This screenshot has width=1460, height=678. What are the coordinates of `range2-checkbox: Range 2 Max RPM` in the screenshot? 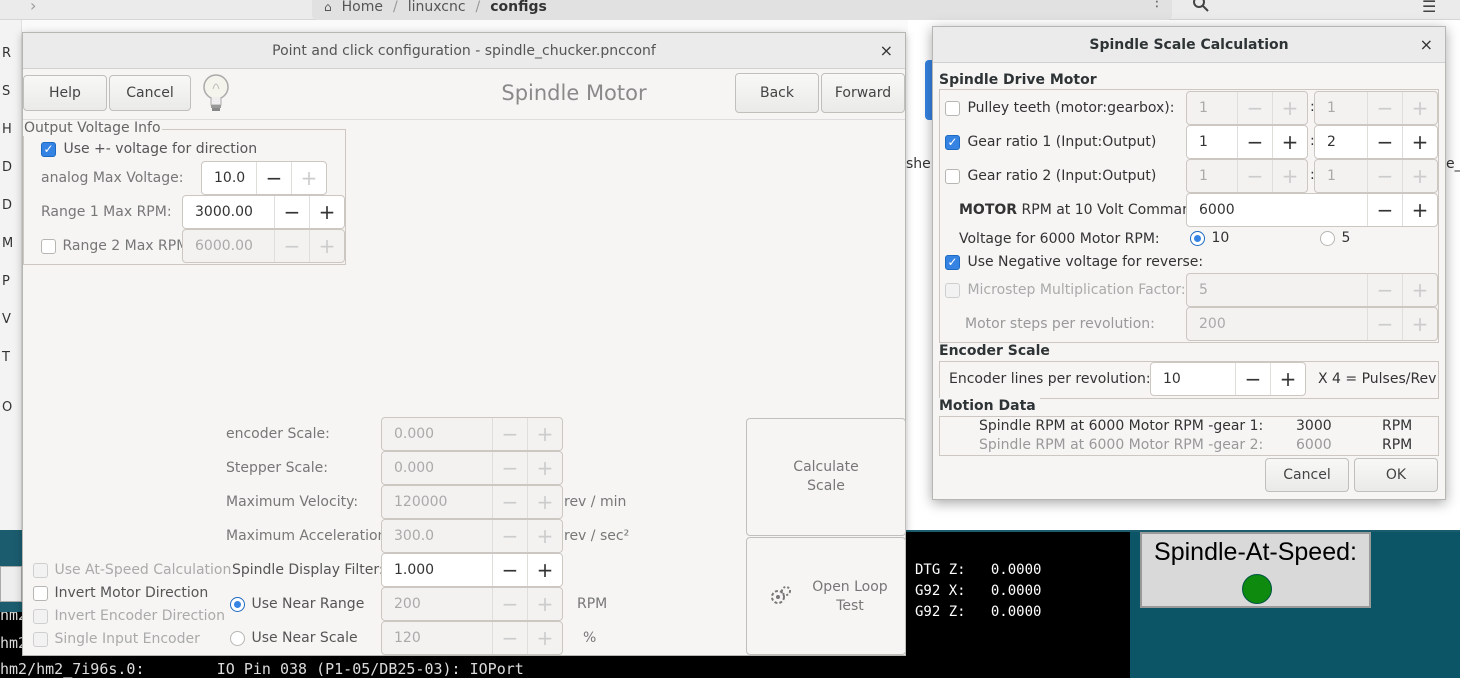 It's located at (114, 246).